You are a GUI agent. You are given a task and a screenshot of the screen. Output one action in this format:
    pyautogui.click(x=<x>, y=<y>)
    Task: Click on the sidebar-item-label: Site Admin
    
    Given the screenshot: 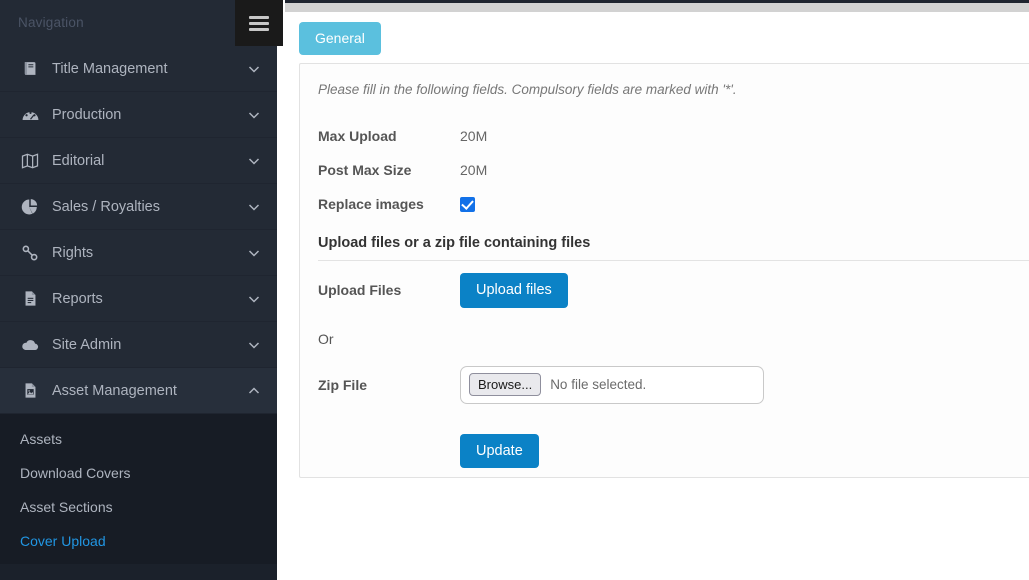 What is the action you would take?
    pyautogui.click(x=87, y=344)
    